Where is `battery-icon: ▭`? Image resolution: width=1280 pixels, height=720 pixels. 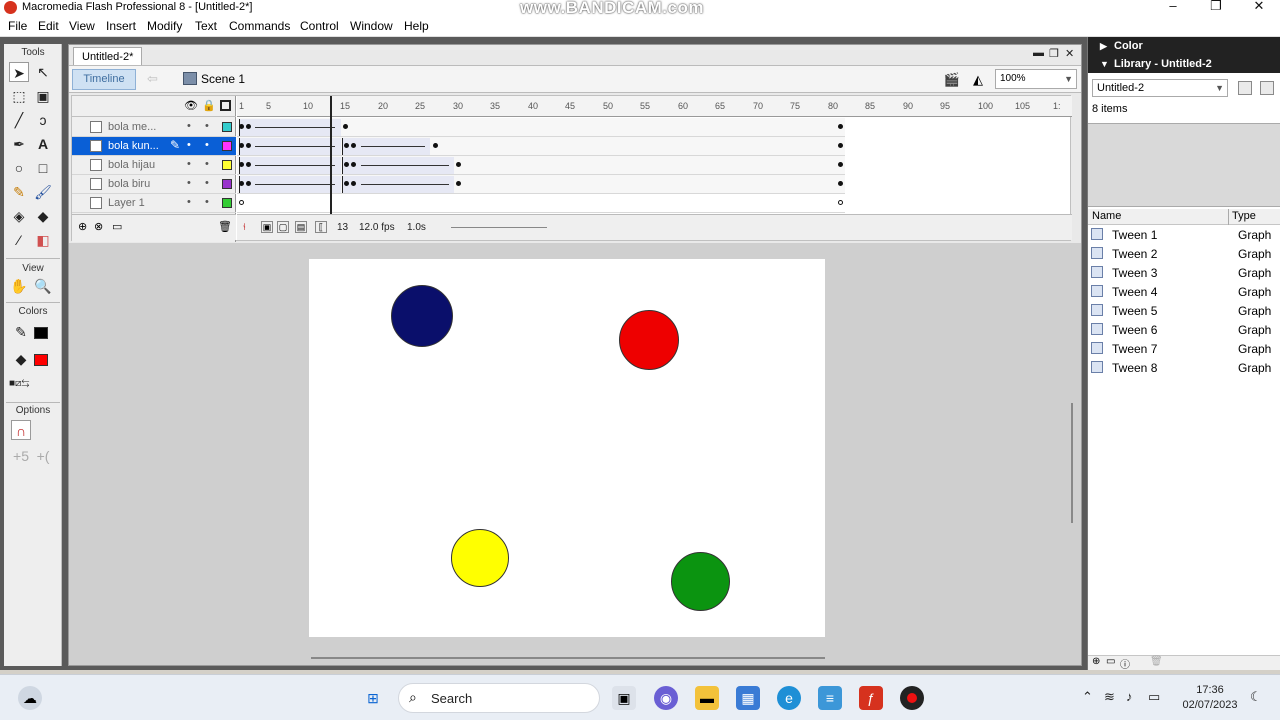 battery-icon: ▭ is located at coordinates (1154, 697).